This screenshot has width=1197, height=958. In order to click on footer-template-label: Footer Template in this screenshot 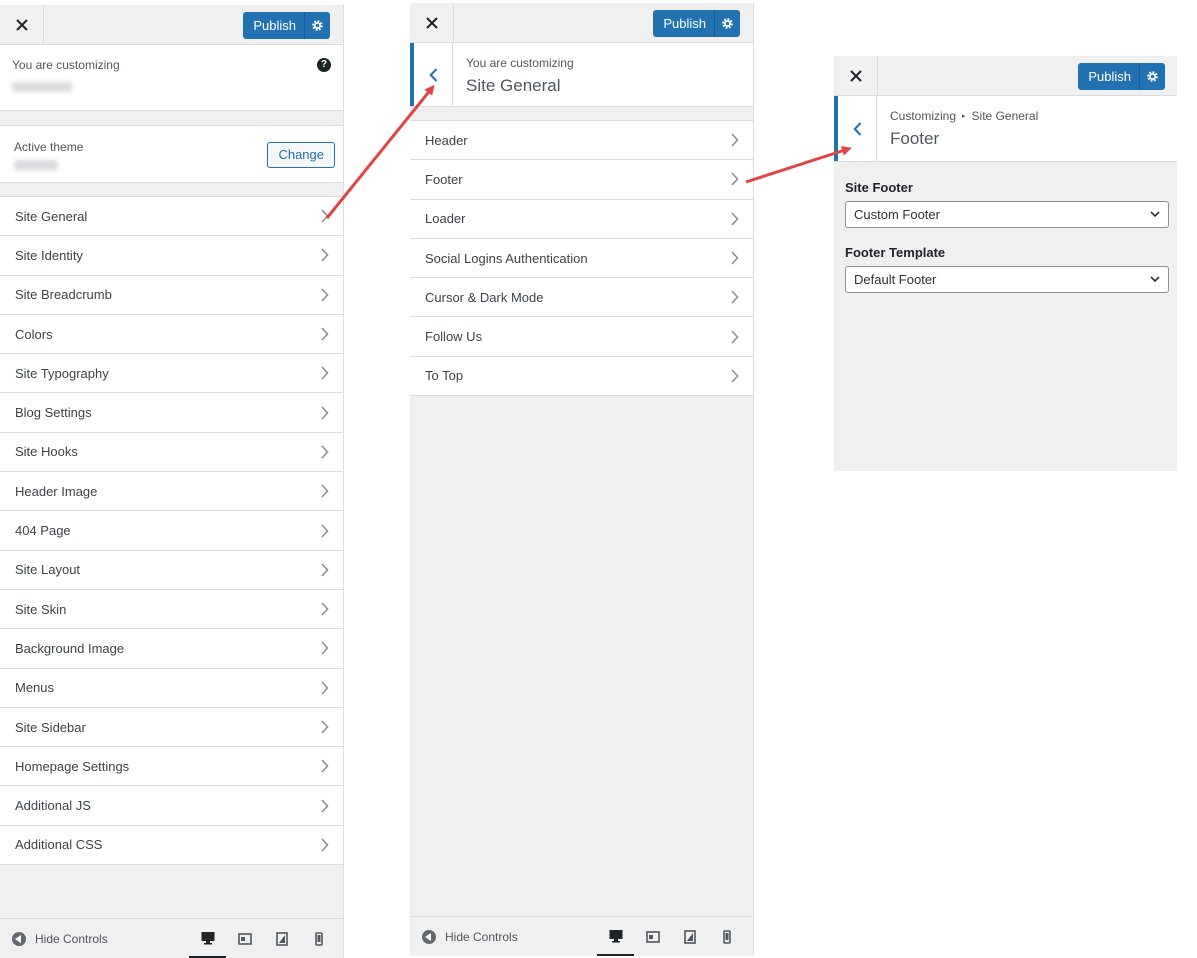, I will do `click(895, 252)`.